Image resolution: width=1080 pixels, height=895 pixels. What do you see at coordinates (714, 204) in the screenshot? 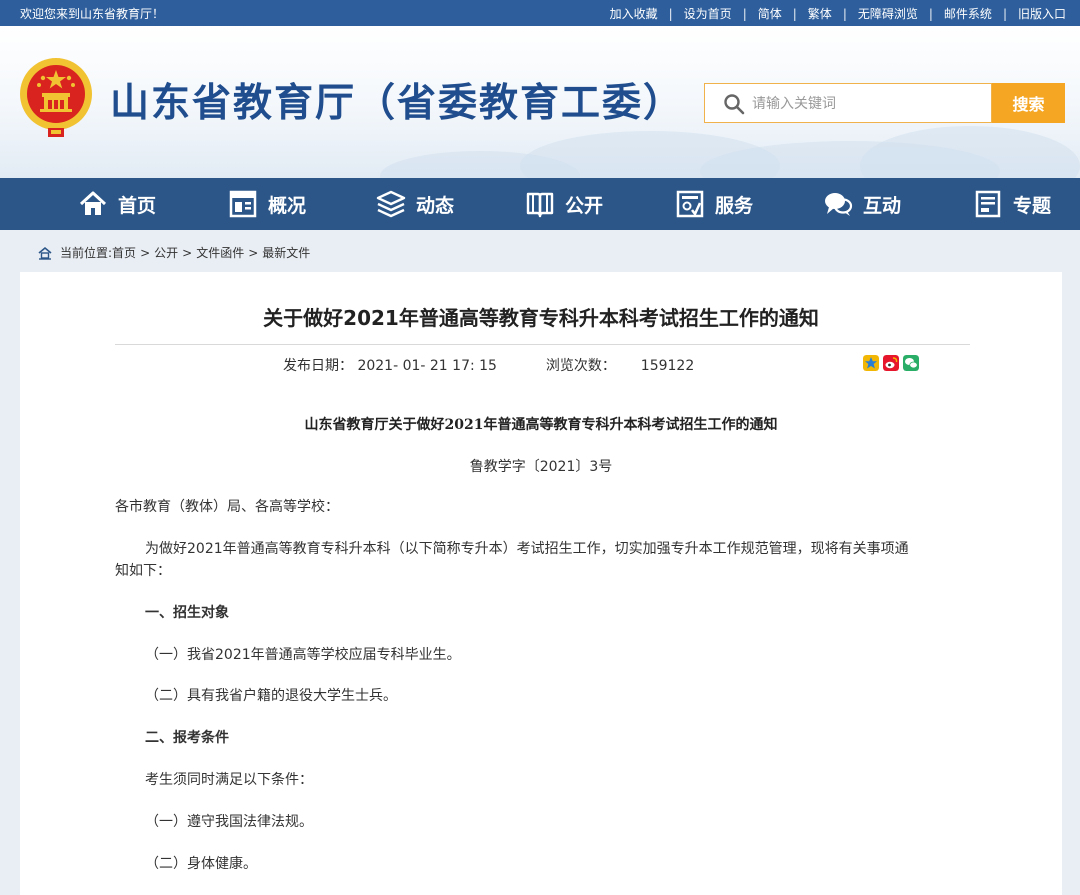
I see `nav-item-service: 服务` at bounding box center [714, 204].